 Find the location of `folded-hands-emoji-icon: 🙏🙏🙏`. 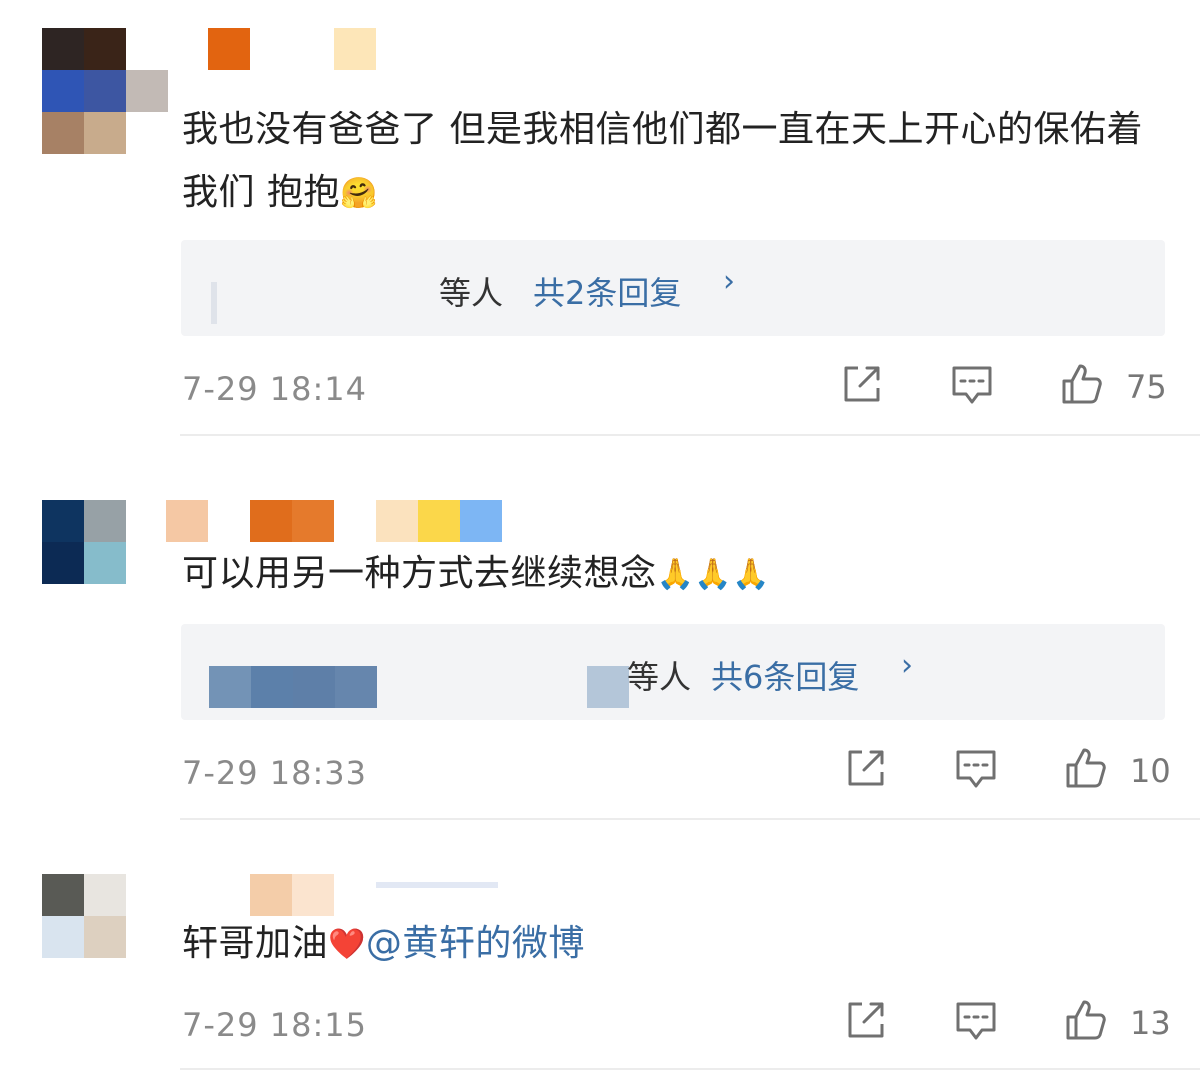

folded-hands-emoji-icon: 🙏🙏🙏 is located at coordinates (713, 574).